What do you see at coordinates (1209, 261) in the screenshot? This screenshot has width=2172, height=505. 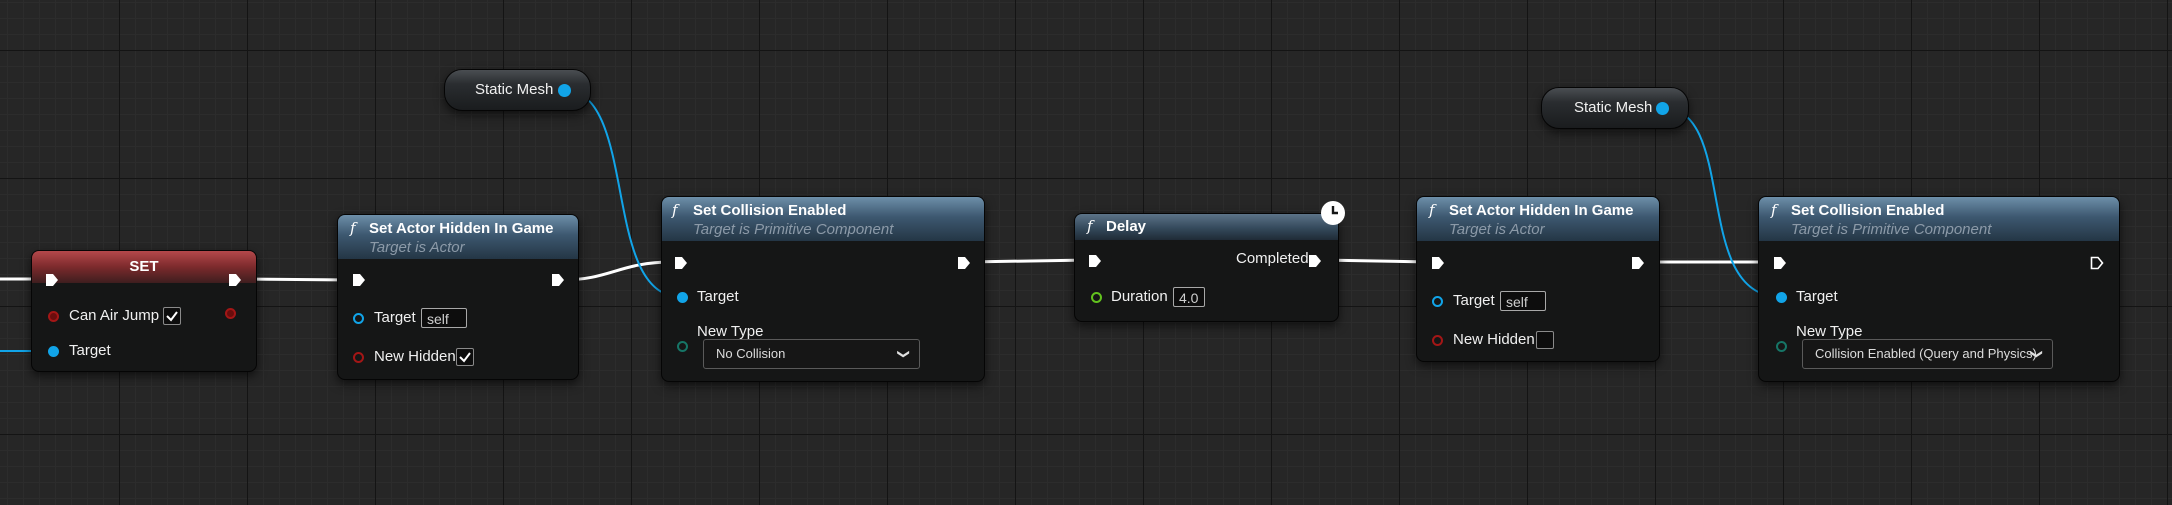 I see `delay-node: f Delay Completed Duration 4.0` at bounding box center [1209, 261].